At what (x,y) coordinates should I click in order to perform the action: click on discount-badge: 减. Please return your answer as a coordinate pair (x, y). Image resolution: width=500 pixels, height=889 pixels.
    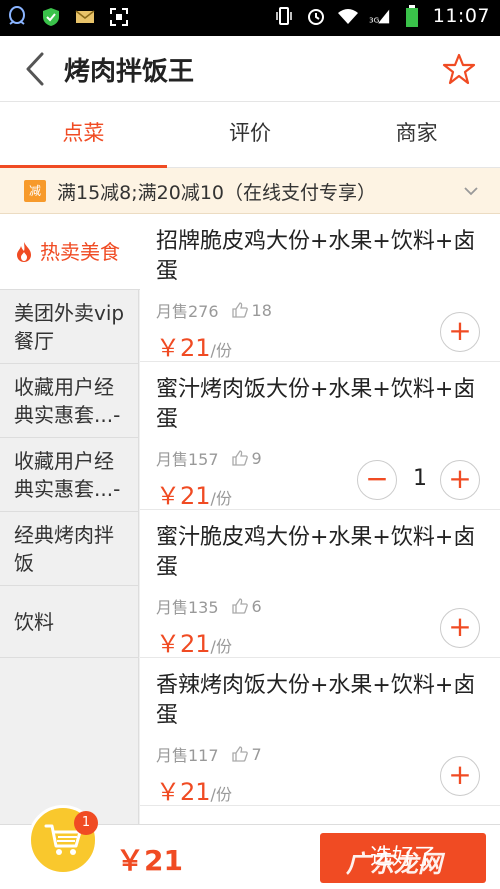
    Looking at the image, I should click on (35, 191).